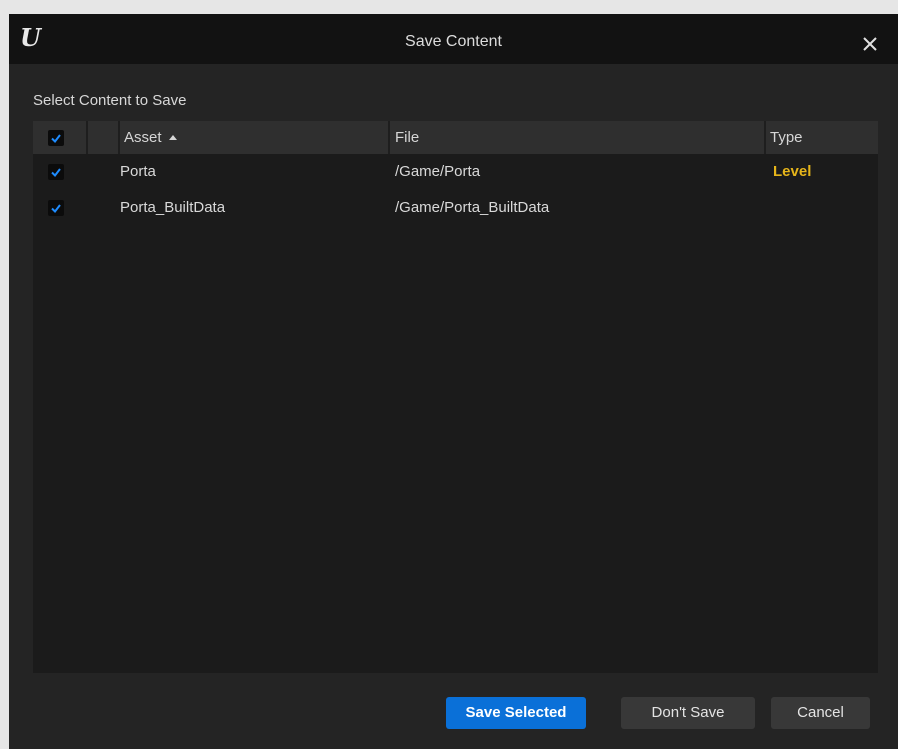 This screenshot has height=749, width=898. I want to click on column-header-asset: Asset, so click(150, 137).